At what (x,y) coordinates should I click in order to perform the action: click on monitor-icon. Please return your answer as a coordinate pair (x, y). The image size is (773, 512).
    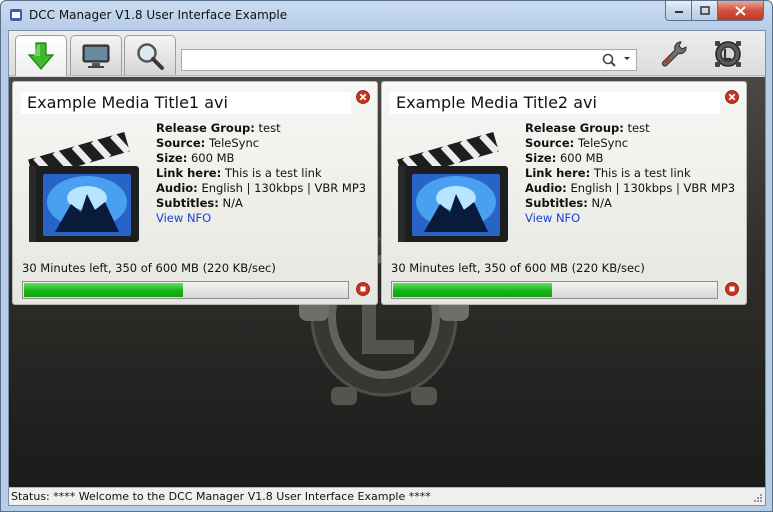
    Looking at the image, I should click on (96, 56).